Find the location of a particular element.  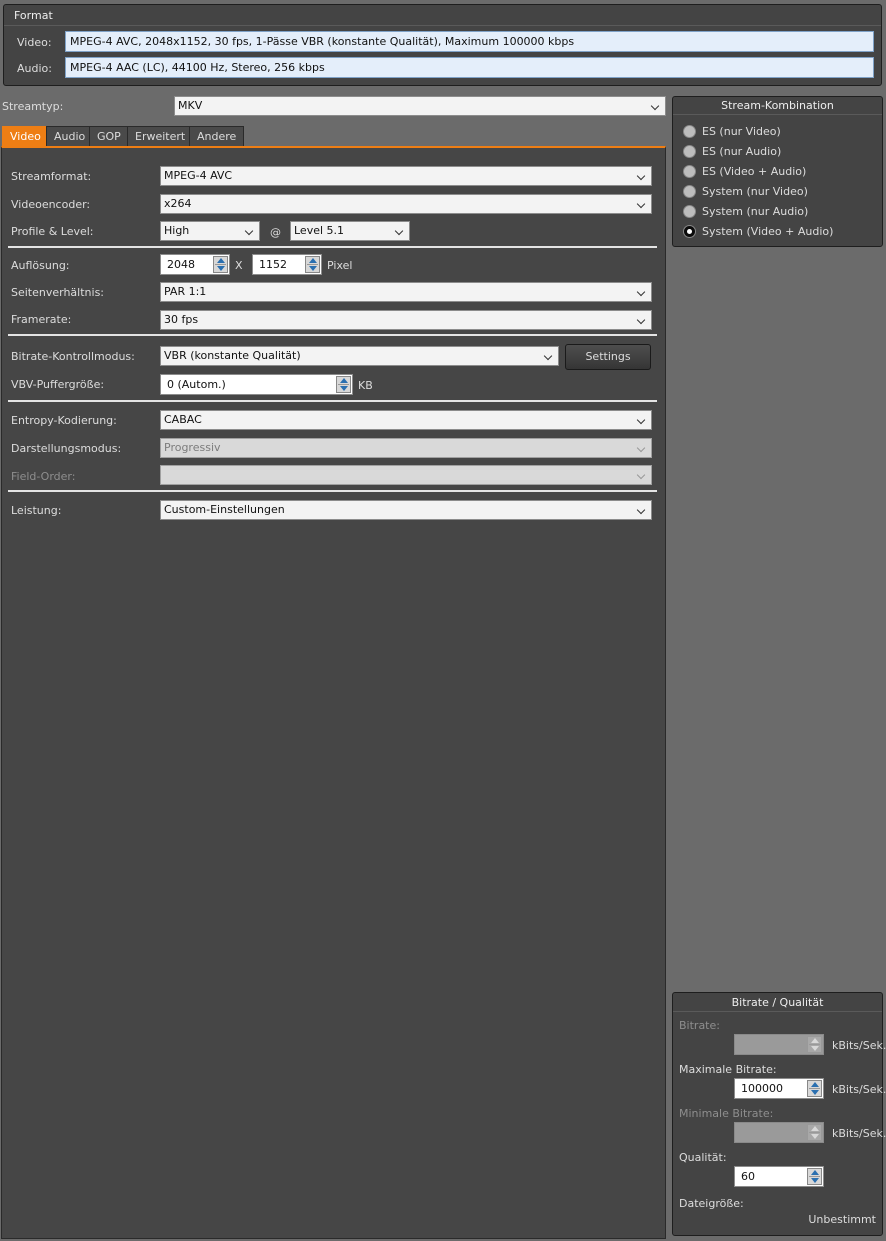

qualitaet-label: Qualität: is located at coordinates (703, 1157).